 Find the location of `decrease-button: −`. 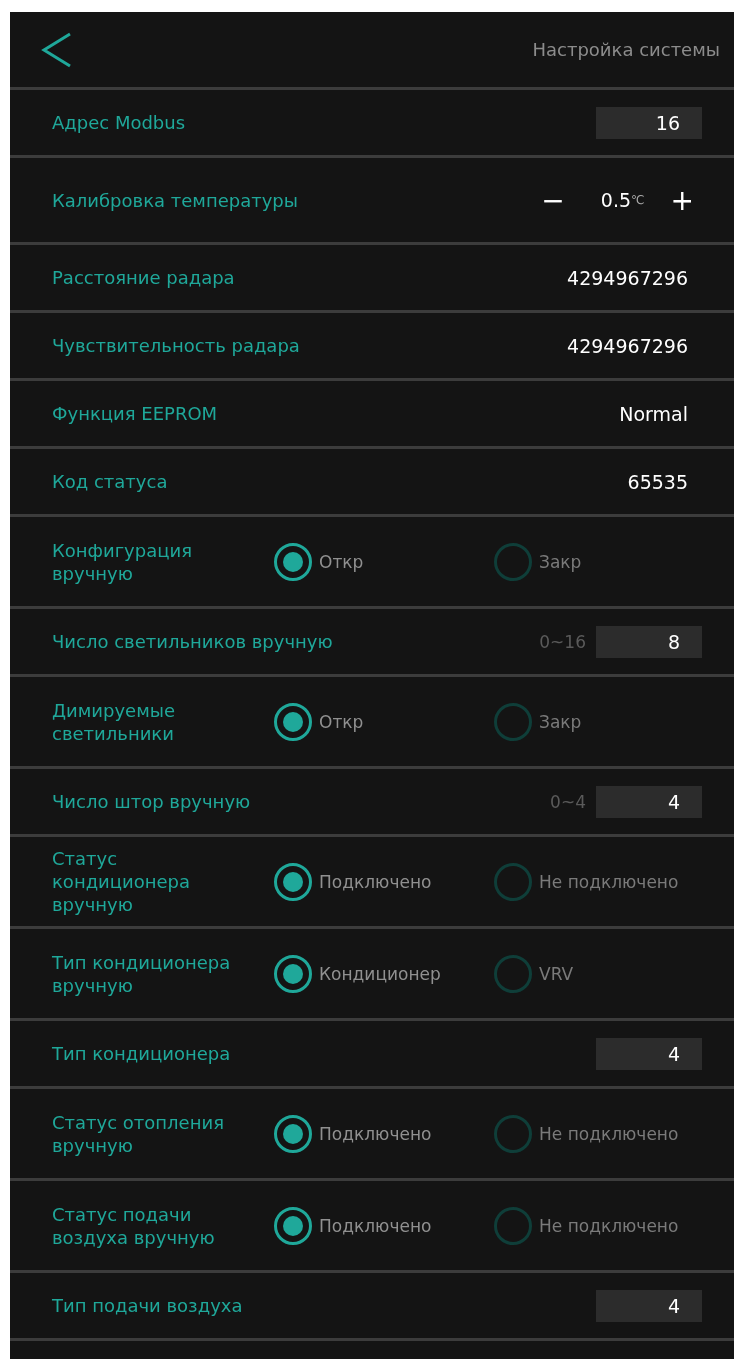

decrease-button: − is located at coordinates (553, 200).